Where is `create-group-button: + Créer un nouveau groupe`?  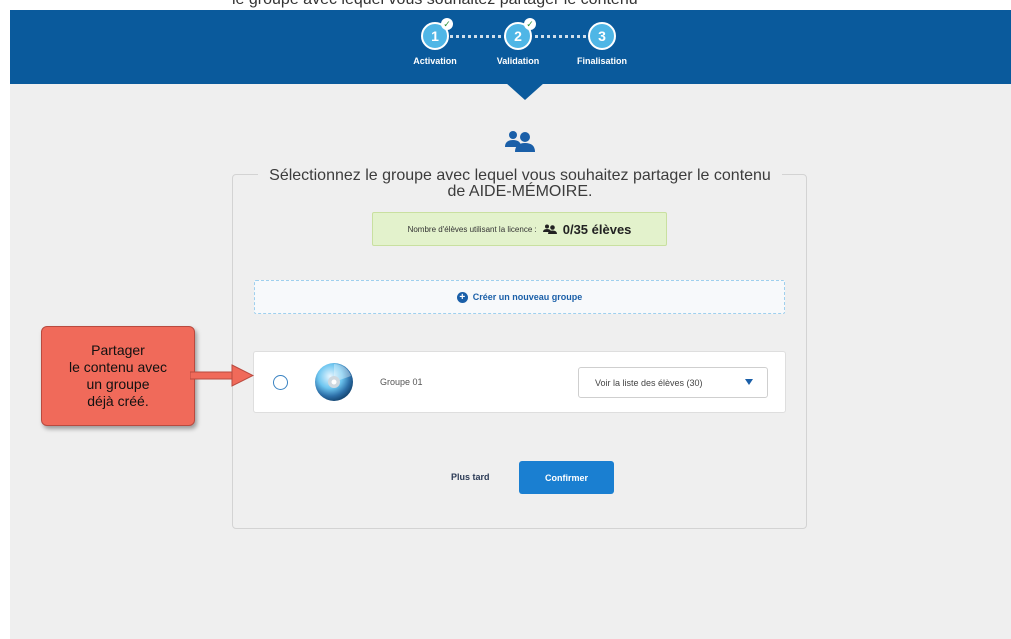
create-group-button: + Créer un nouveau groupe is located at coordinates (519, 297).